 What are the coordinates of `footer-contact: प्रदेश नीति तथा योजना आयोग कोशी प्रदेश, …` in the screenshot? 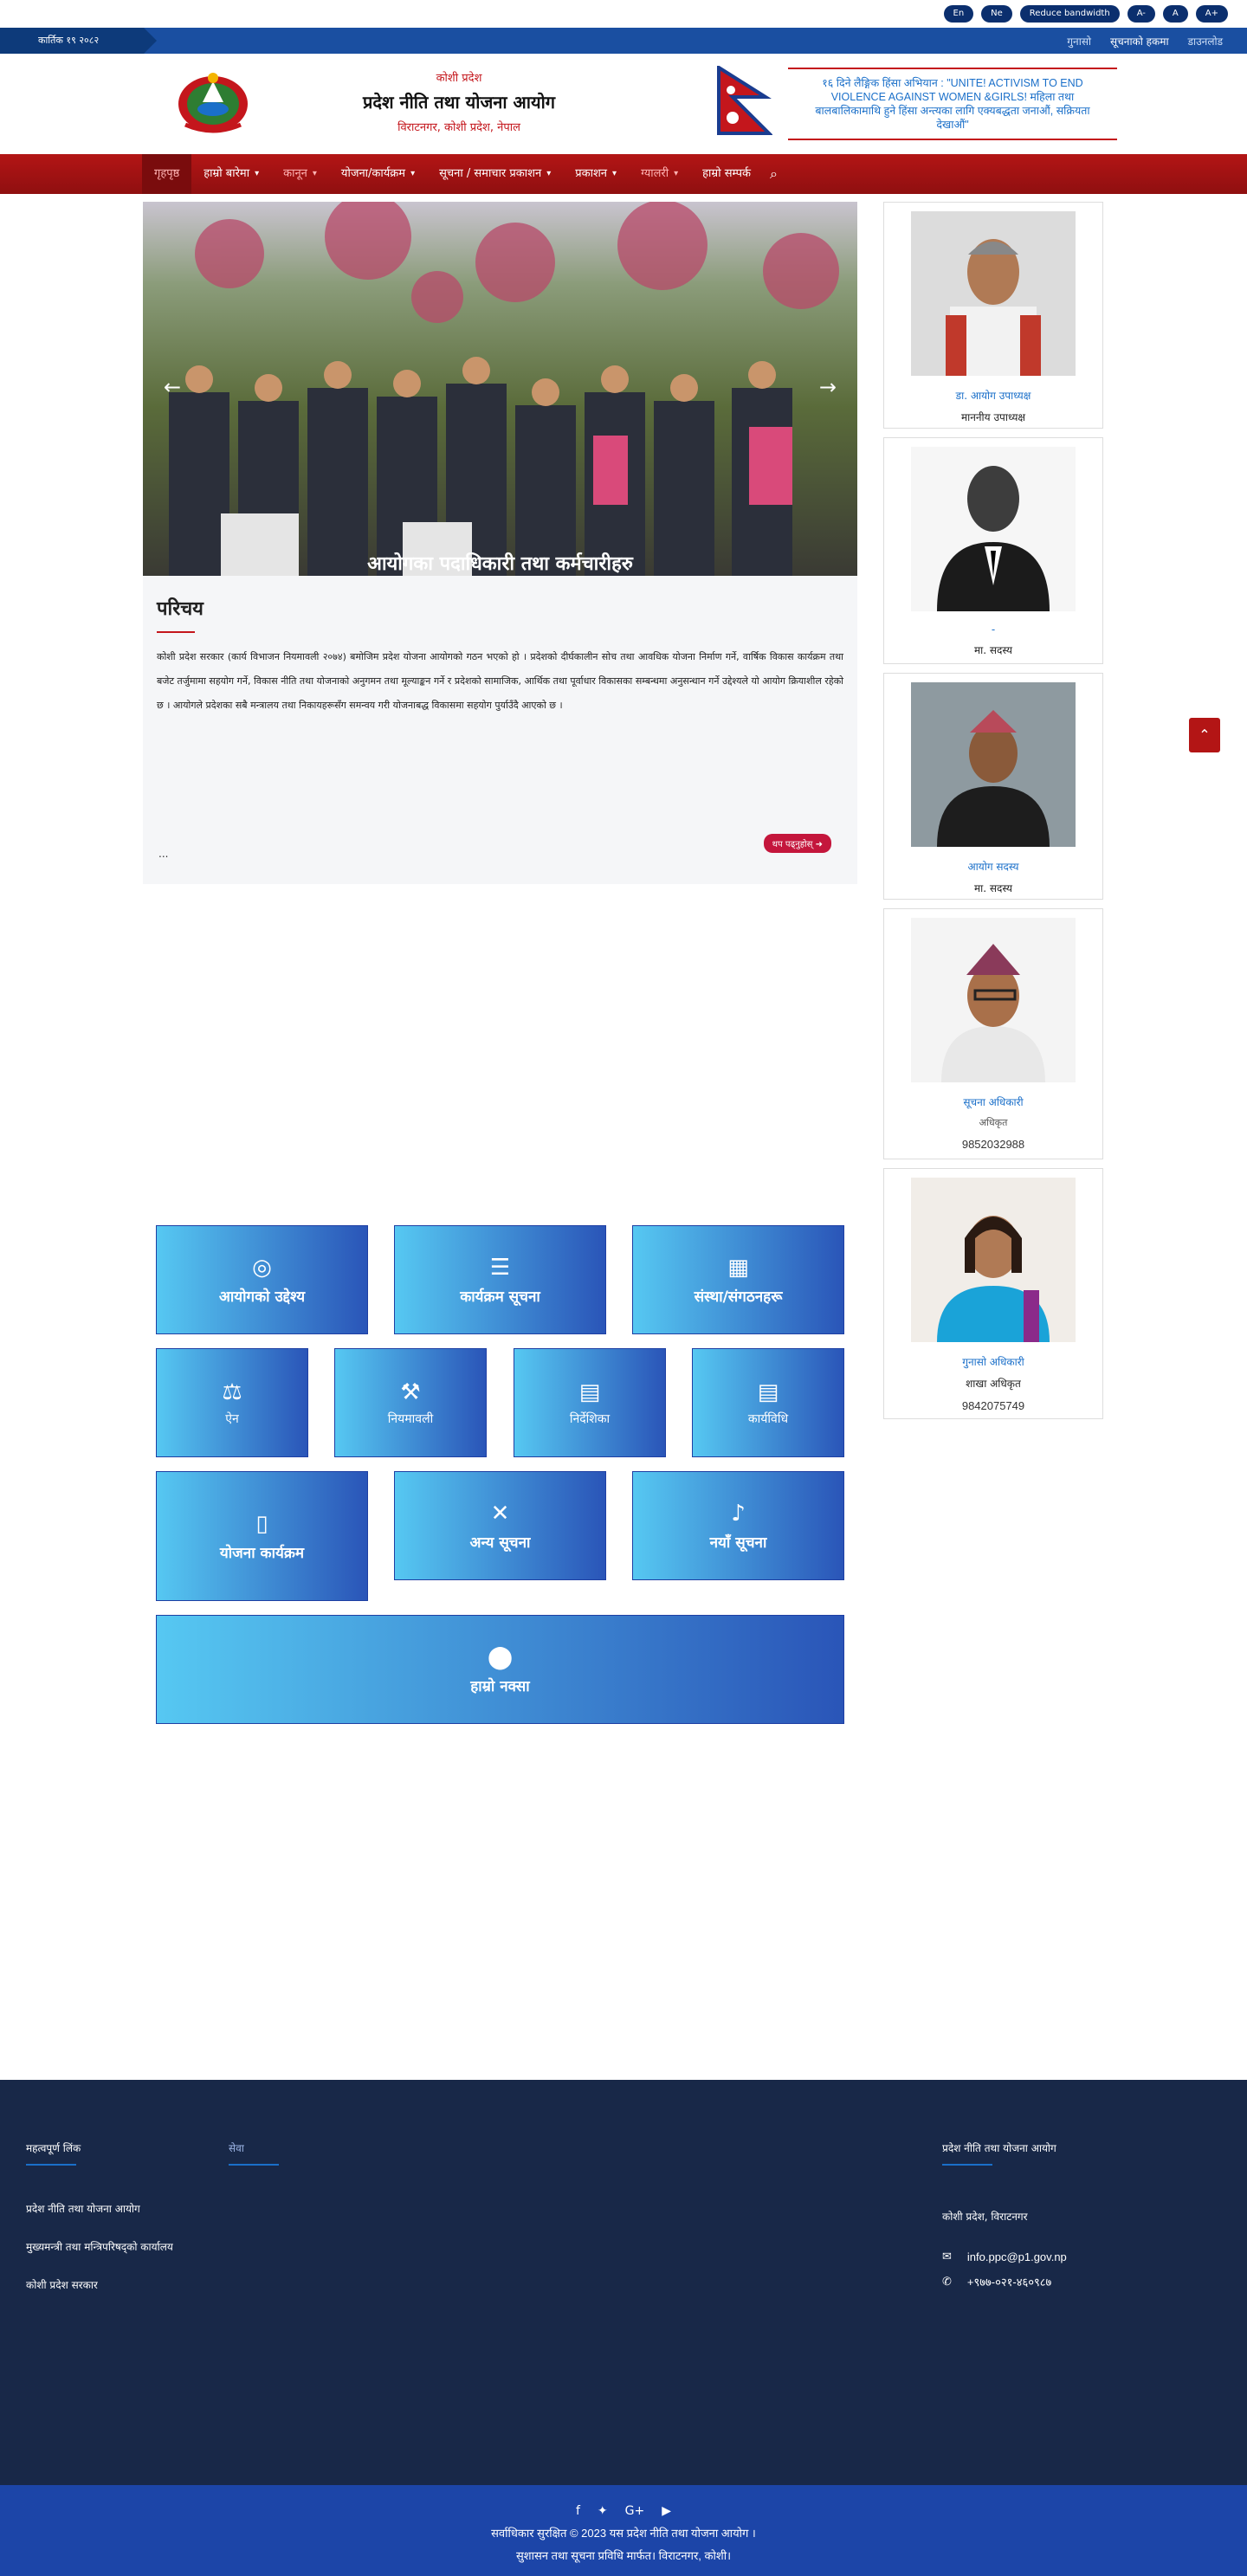 It's located at (1004, 2214).